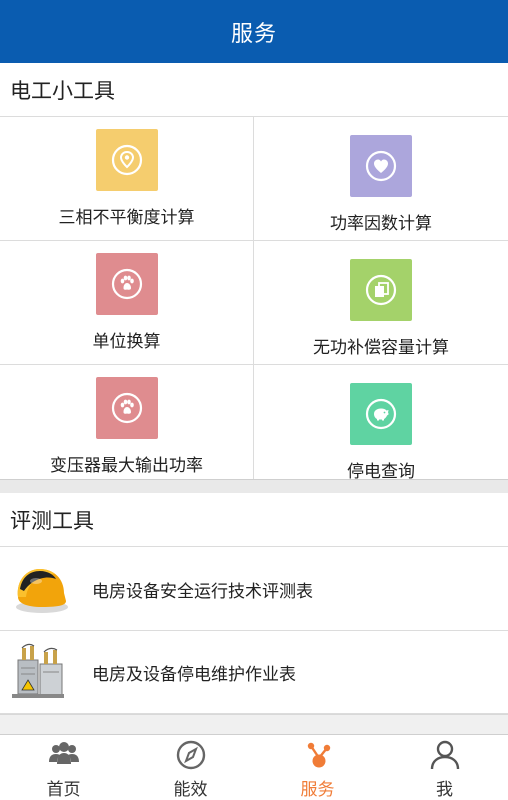 The width and height of the screenshot is (508, 800). I want to click on copy-icon, so click(381, 290).